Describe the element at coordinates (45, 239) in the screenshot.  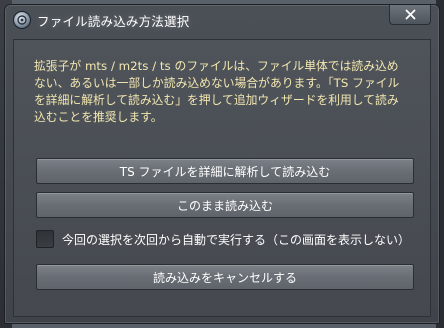
I see `auto-execute-checkbox` at that location.